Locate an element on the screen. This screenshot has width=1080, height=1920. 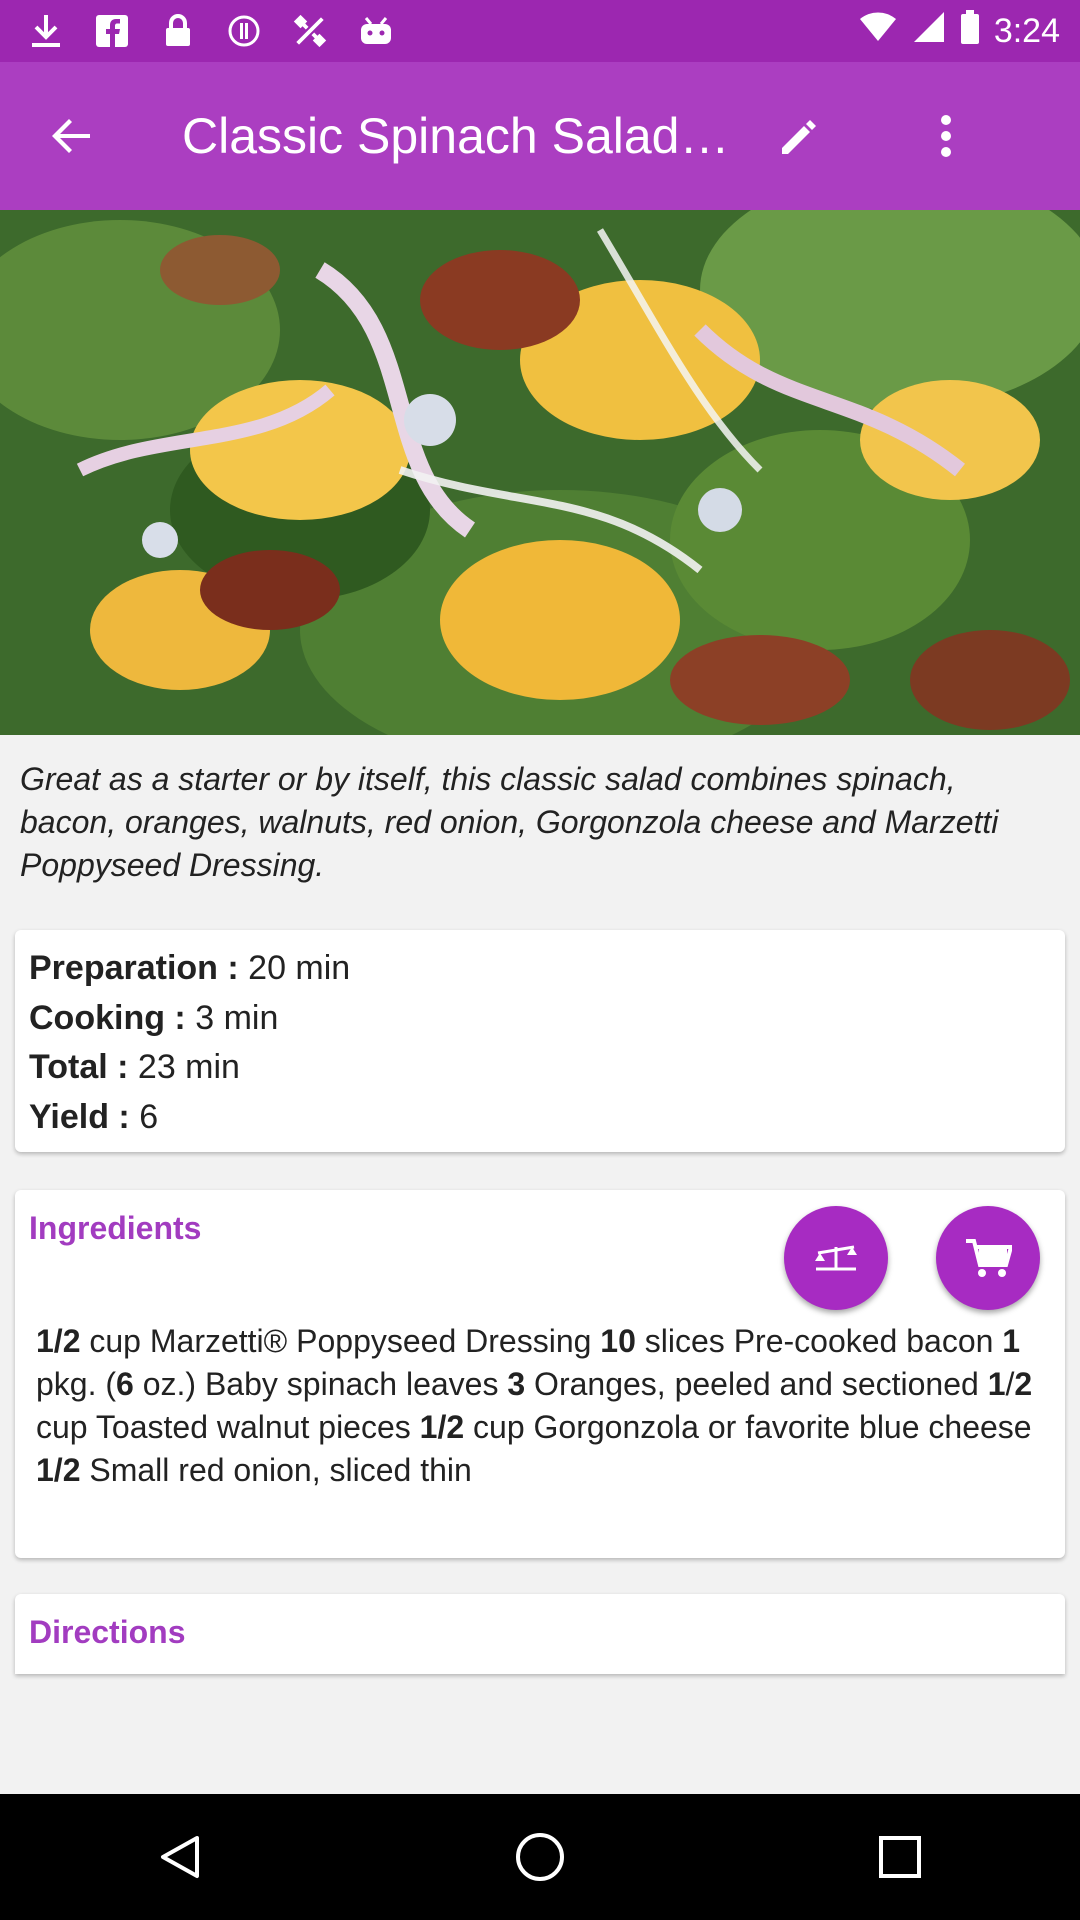
ingredient-quantity: 10 is located at coordinates (618, 1341).